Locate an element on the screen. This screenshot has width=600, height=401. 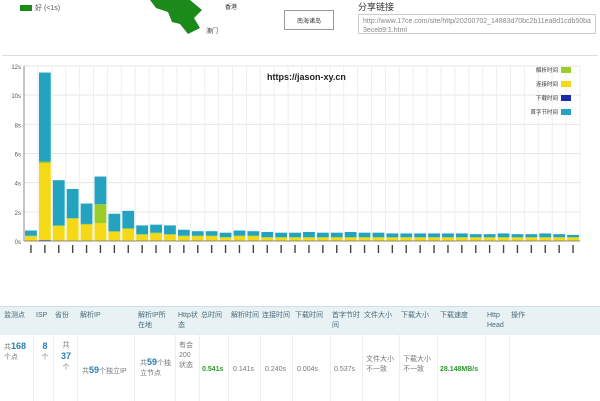
cell-province-count: 共37个 is located at coordinates (66, 357).